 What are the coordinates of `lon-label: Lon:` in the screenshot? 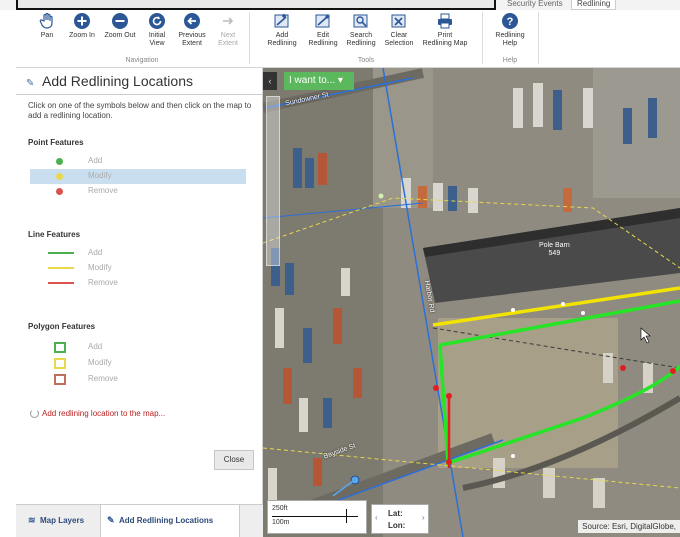 It's located at (397, 525).